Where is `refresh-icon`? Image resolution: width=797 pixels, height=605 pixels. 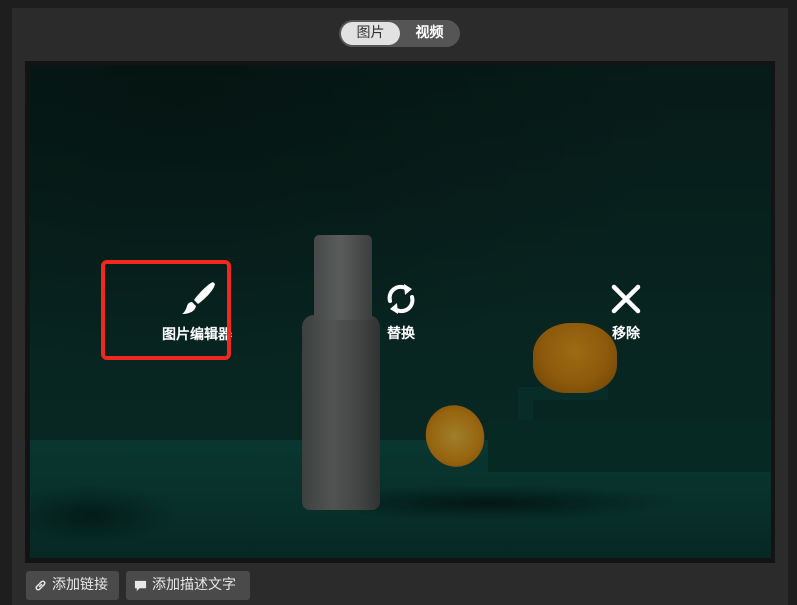 refresh-icon is located at coordinates (401, 299).